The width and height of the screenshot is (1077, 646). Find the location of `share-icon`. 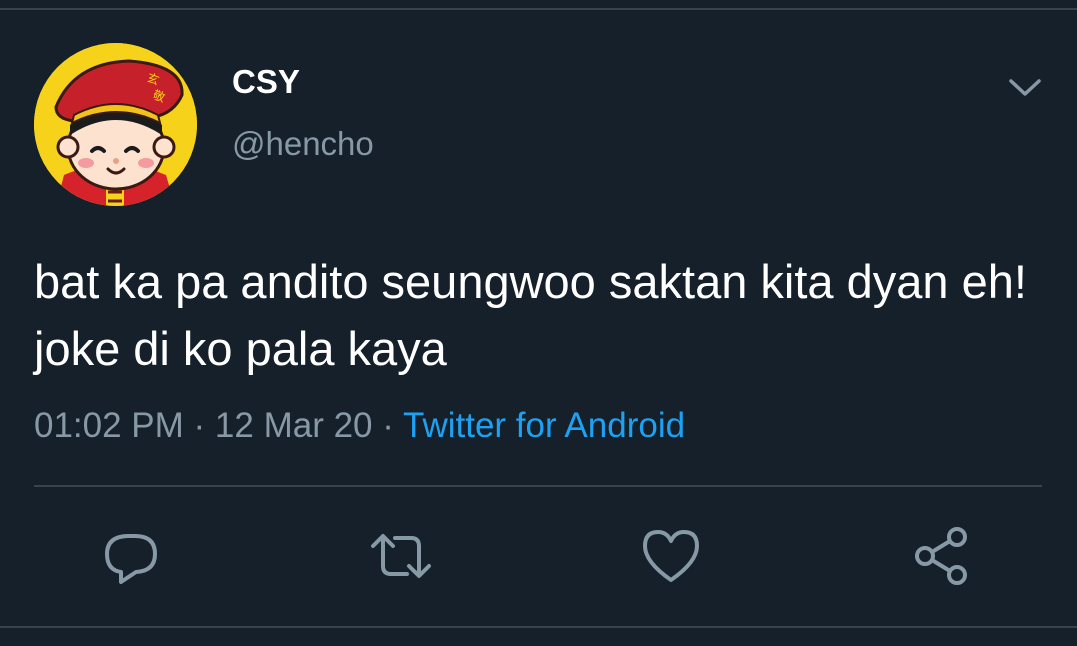

share-icon is located at coordinates (941, 556).